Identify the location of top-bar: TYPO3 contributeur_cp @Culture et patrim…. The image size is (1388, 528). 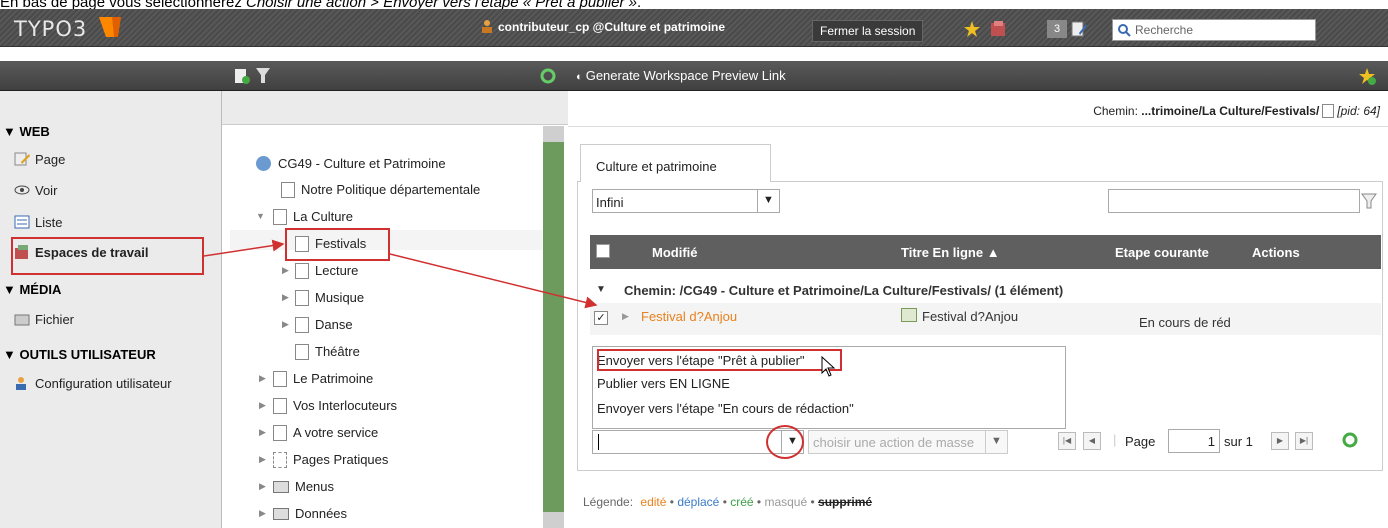
(694, 28).